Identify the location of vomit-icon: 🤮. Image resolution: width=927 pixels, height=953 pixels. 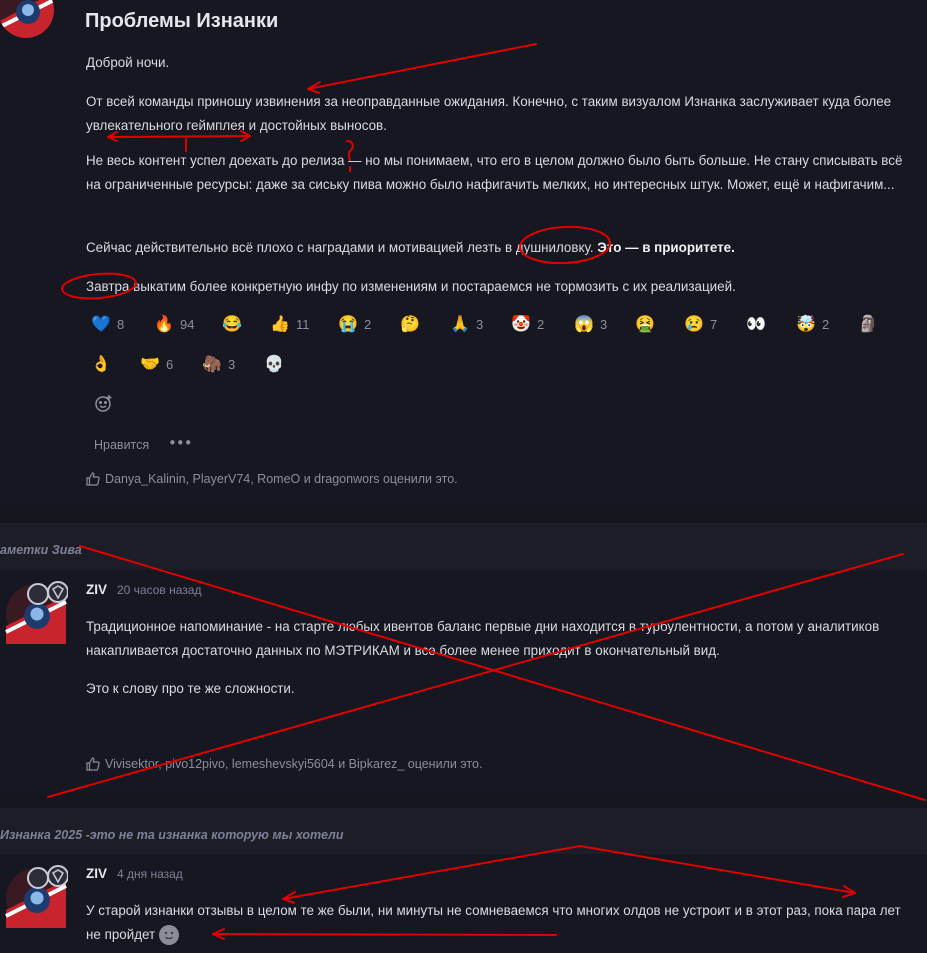
(645, 324).